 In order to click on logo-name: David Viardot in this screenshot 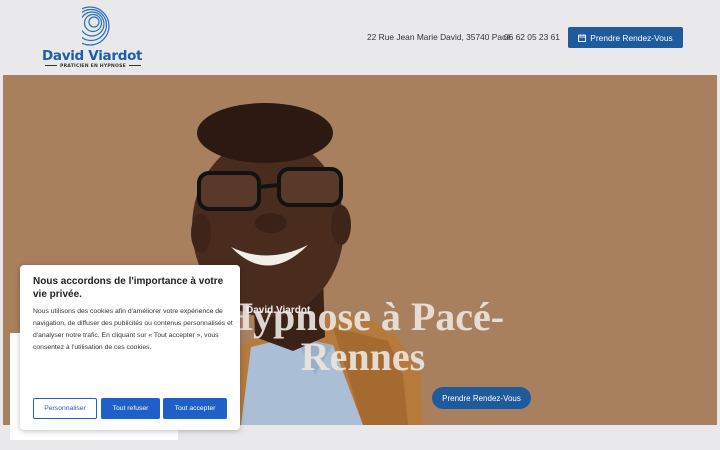, I will do `click(92, 56)`.